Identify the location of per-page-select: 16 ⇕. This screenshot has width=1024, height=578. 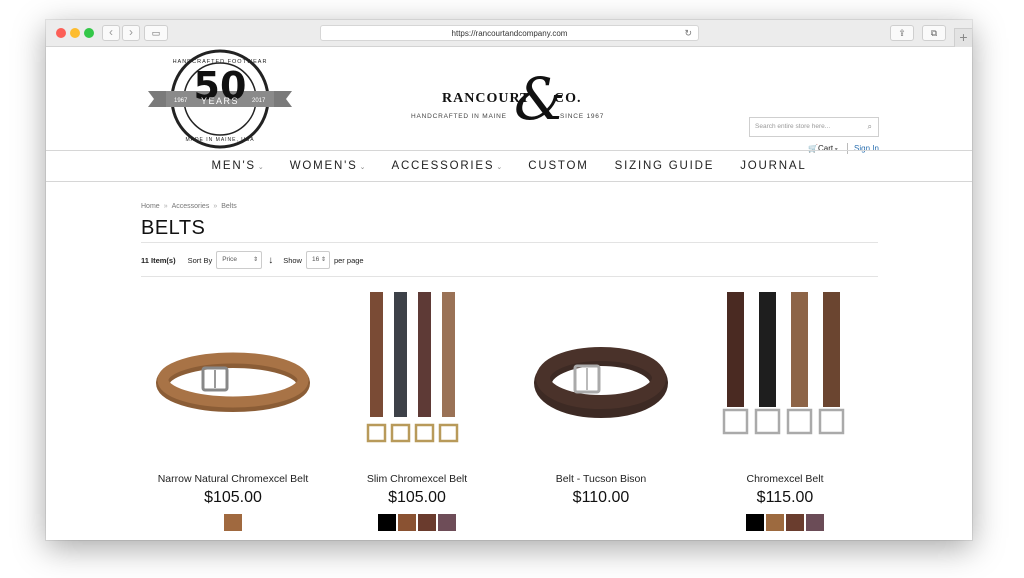
(317, 260).